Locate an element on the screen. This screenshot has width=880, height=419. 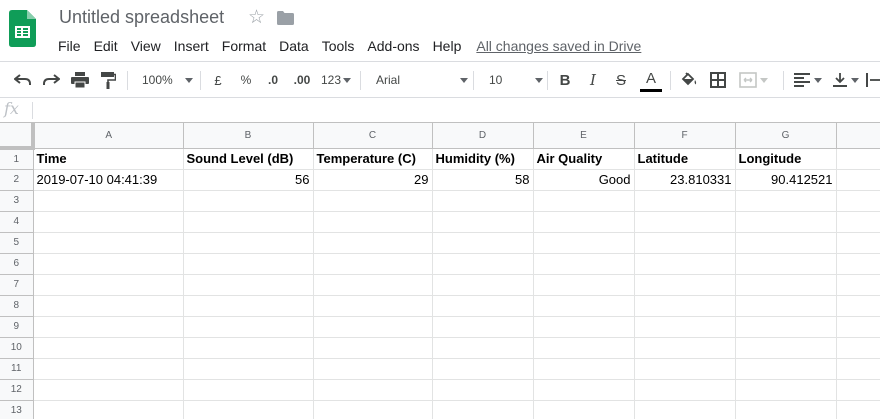
row-header: 8 is located at coordinates (17, 306).